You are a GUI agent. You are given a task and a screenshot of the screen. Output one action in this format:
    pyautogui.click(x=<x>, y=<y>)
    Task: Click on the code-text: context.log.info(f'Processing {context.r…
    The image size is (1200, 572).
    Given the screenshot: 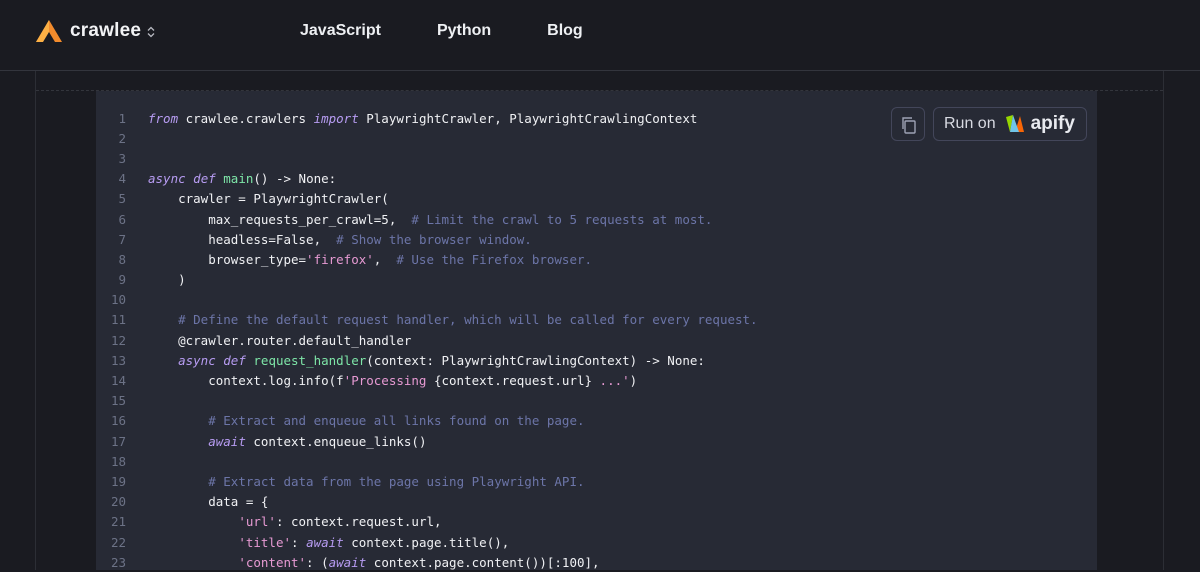 What is the action you would take?
    pyautogui.click(x=392, y=380)
    